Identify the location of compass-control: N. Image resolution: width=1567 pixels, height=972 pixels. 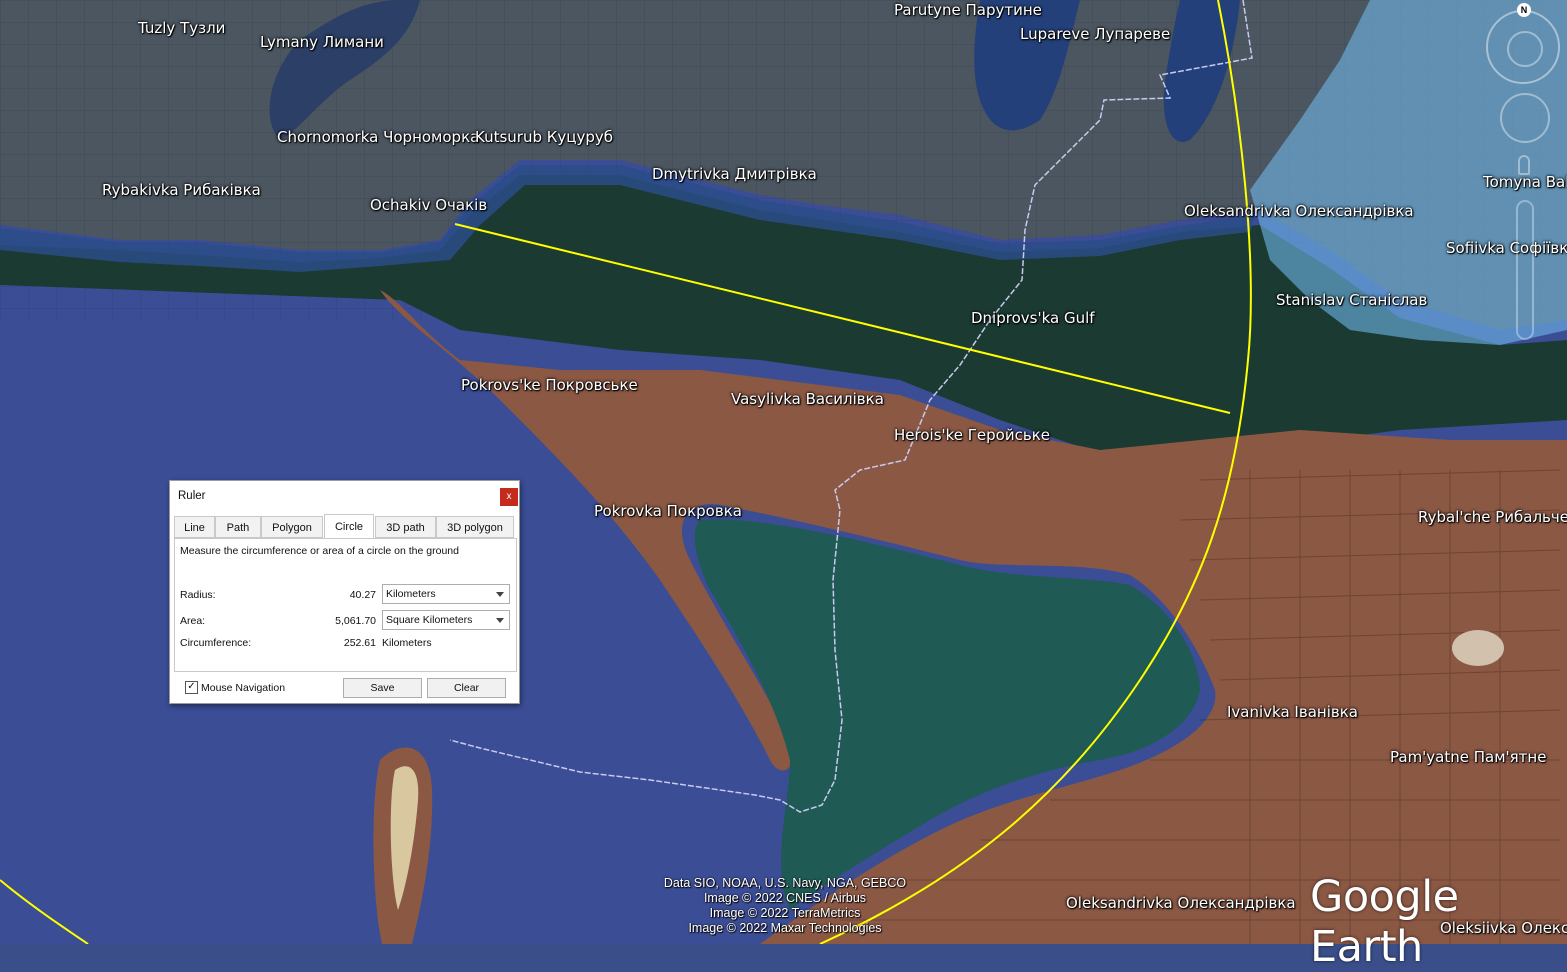
(1523, 43).